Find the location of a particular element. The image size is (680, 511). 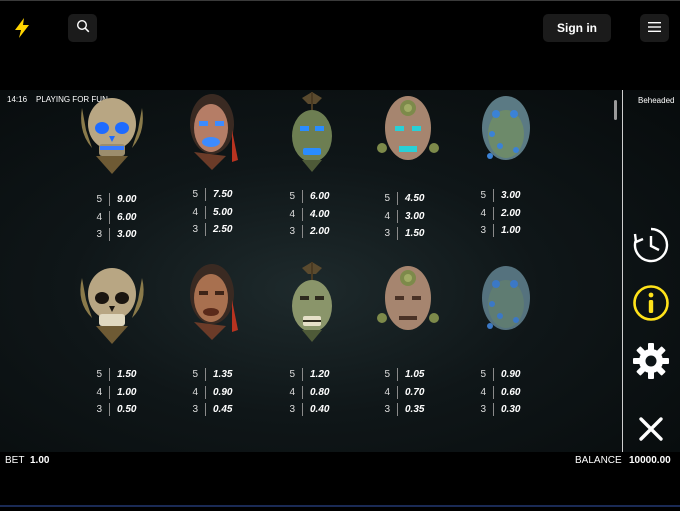

payout-value: 0.50 is located at coordinates (127, 410).